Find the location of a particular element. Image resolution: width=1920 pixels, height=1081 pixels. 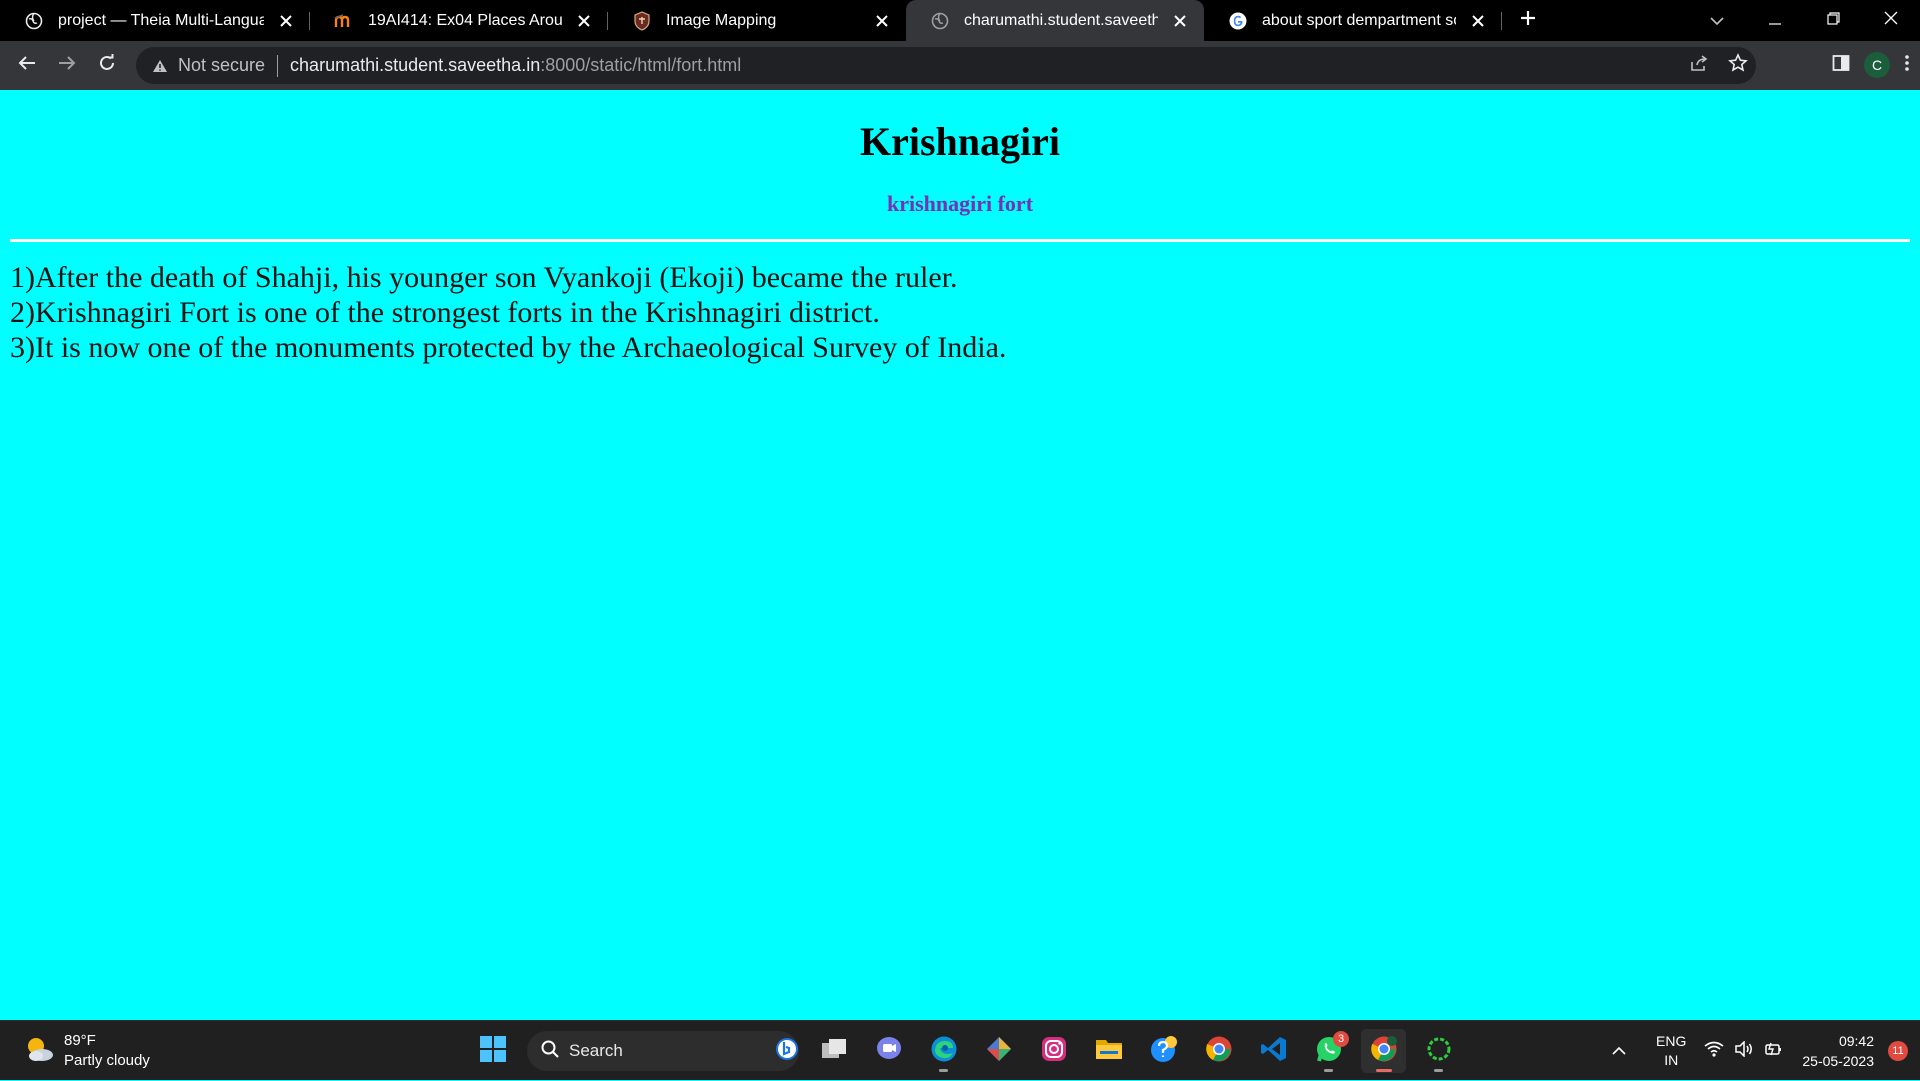

tab-google-search: about sport dempartment society is located at coordinates (1353, 20).